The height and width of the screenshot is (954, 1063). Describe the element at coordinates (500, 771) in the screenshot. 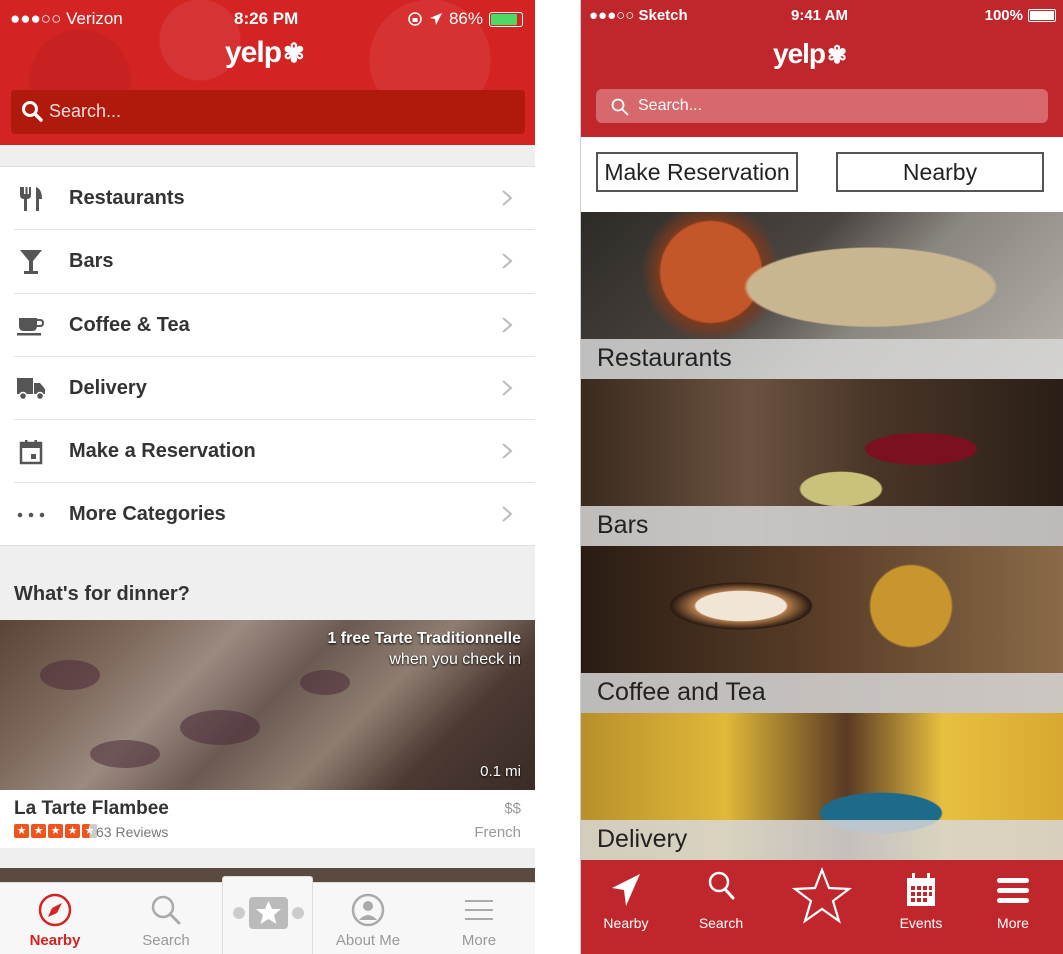

I see `distance-label: 0.1 mi` at that location.